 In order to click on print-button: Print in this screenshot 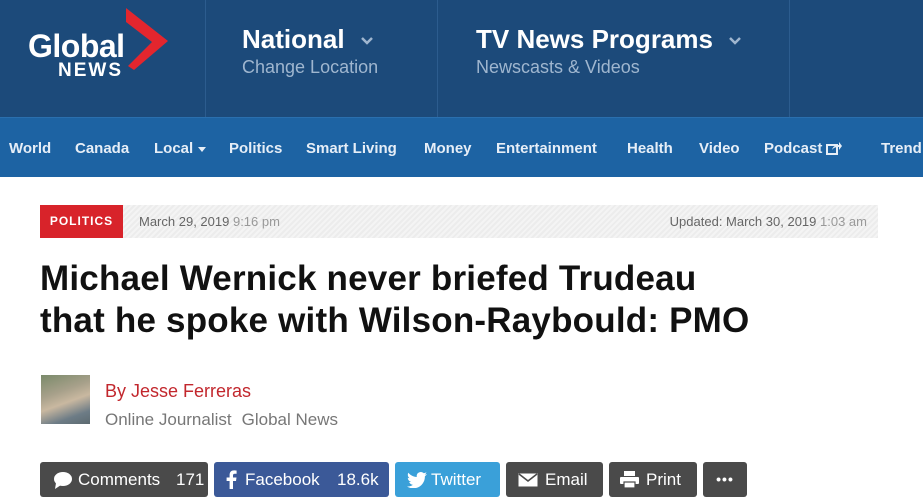, I will do `click(653, 479)`.